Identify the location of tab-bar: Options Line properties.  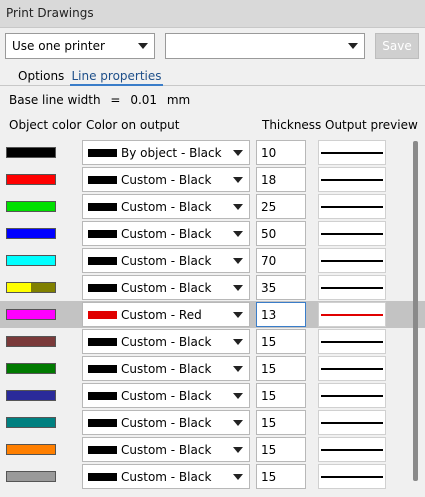
(212, 77).